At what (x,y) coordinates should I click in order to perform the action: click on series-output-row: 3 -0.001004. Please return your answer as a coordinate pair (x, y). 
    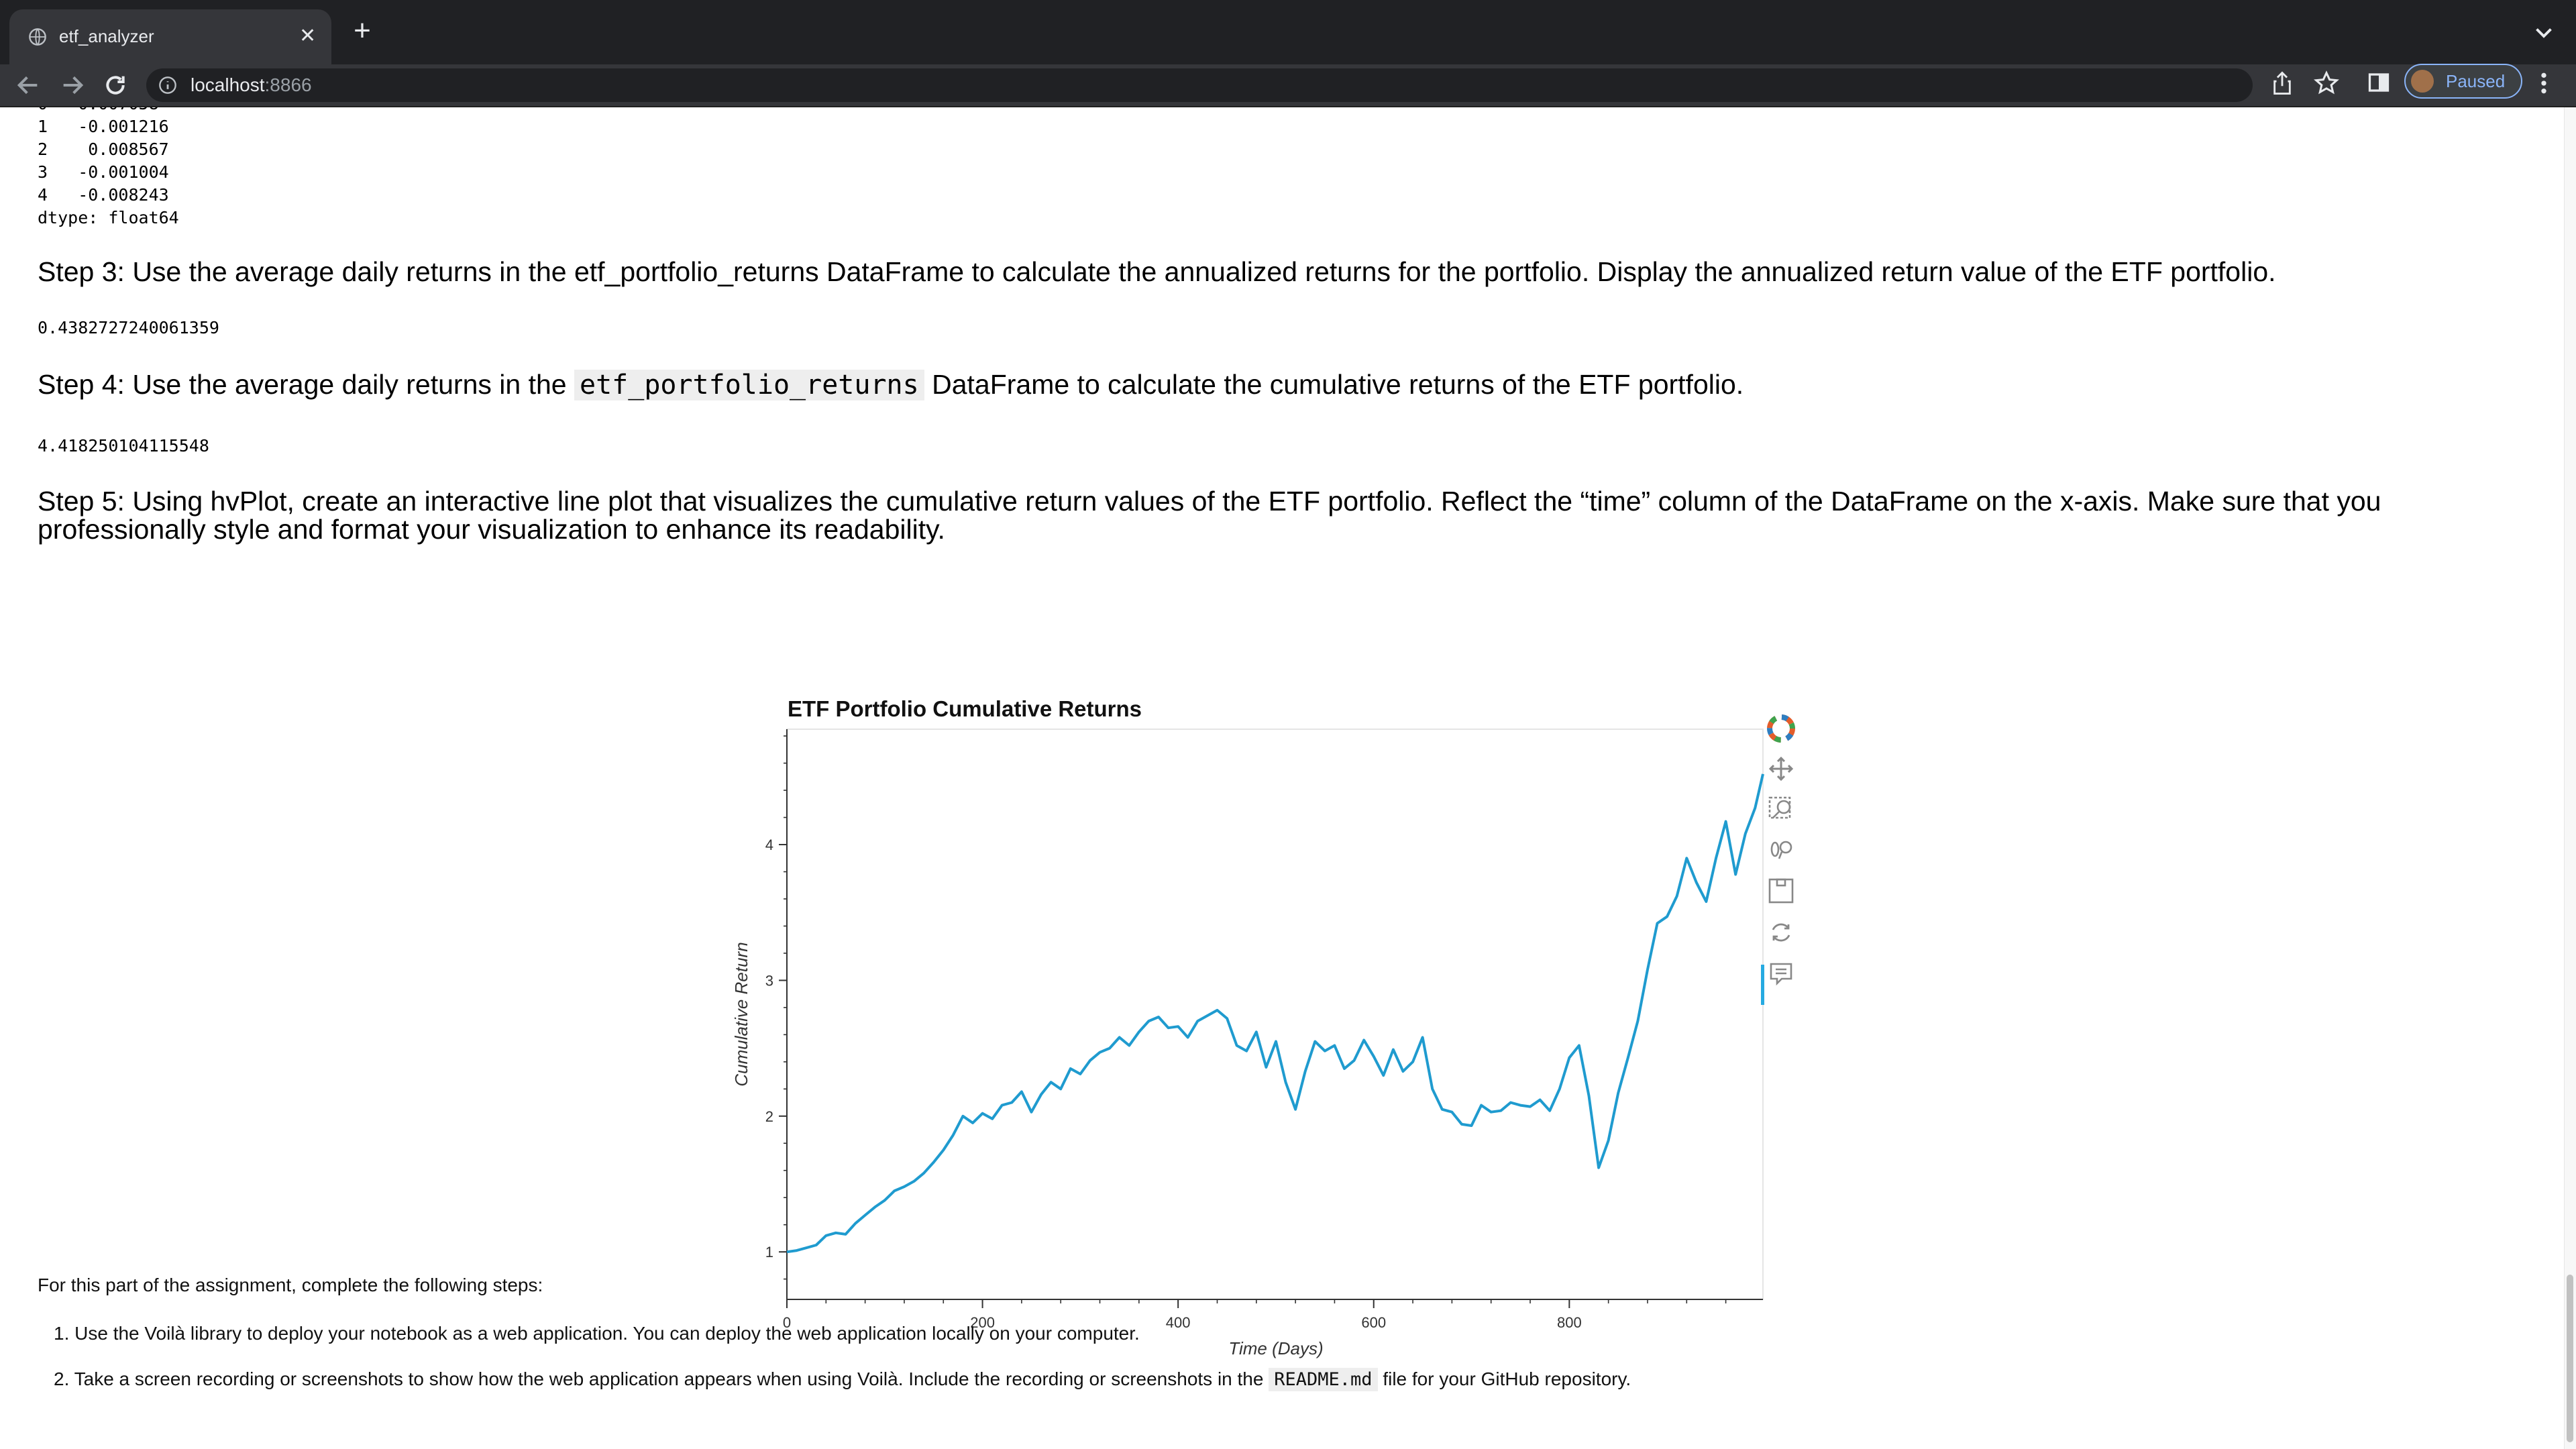
    Looking at the image, I should click on (103, 172).